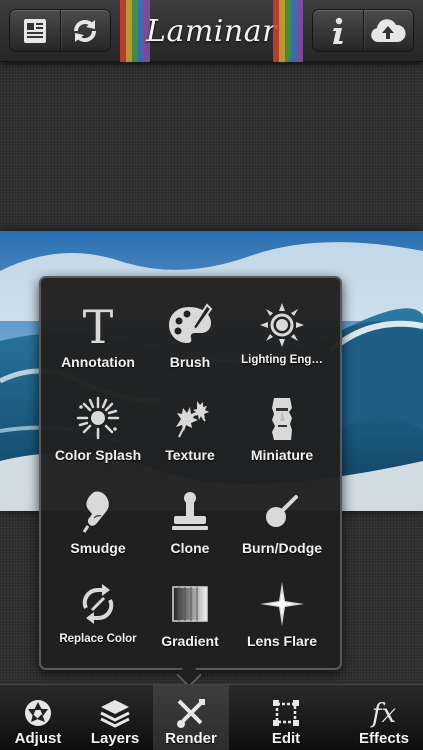 This screenshot has width=423, height=750. I want to click on tab-adjust: Adjust, so click(38, 717).